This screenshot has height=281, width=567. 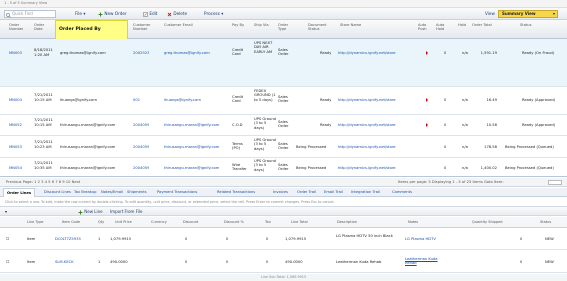 I want to click on col-hold: Hold, so click(x=464, y=25).